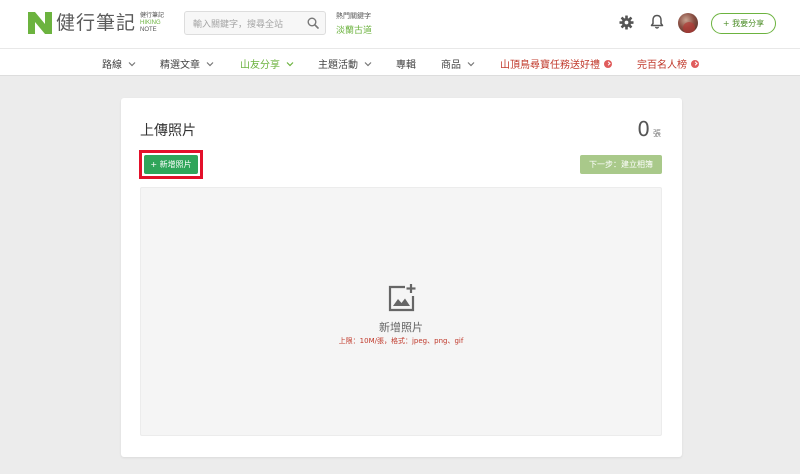 This screenshot has height=474, width=800. I want to click on bell-icon, so click(657, 22).